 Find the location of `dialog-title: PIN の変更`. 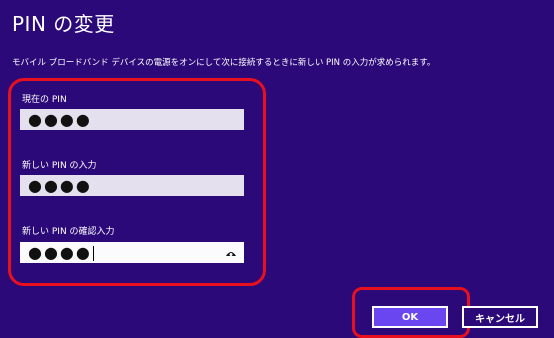

dialog-title: PIN の変更 is located at coordinates (63, 24).